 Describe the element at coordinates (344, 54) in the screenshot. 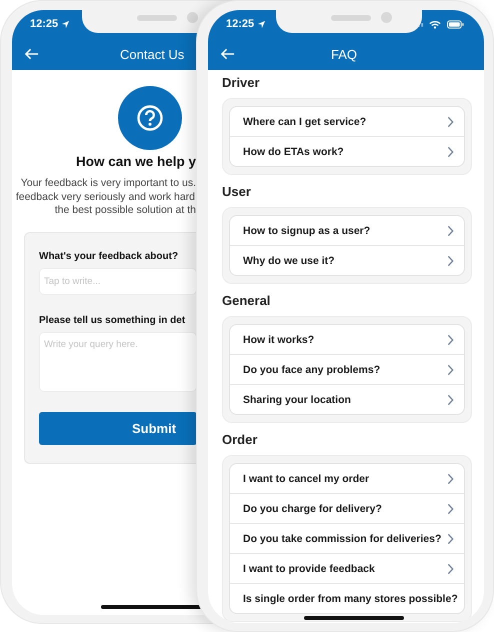

I see `screen-title: FAQ` at that location.